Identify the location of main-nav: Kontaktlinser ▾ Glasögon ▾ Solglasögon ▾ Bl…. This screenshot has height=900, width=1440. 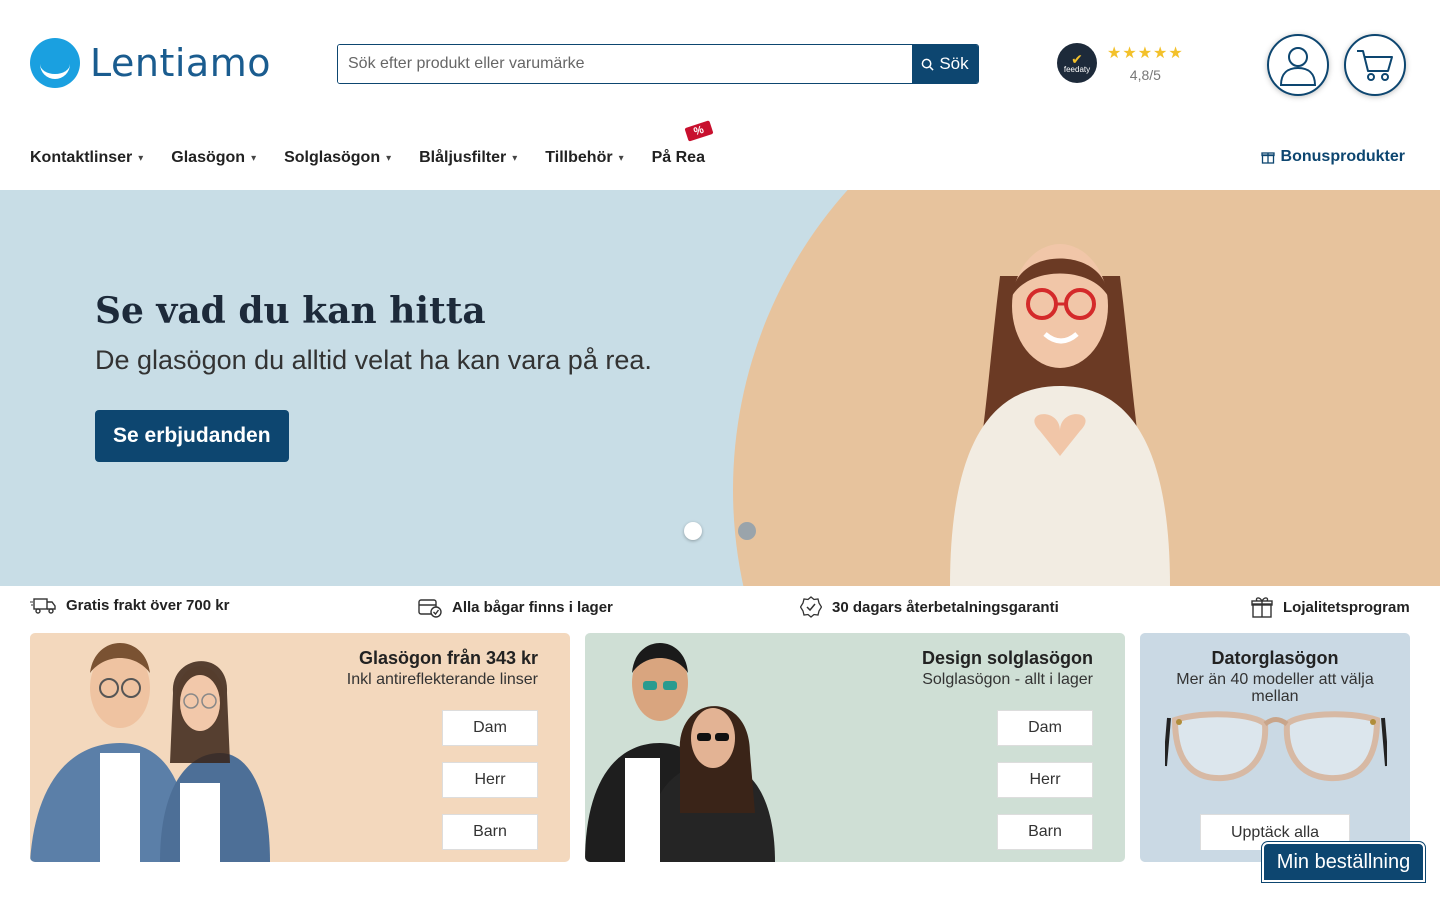
(381, 148).